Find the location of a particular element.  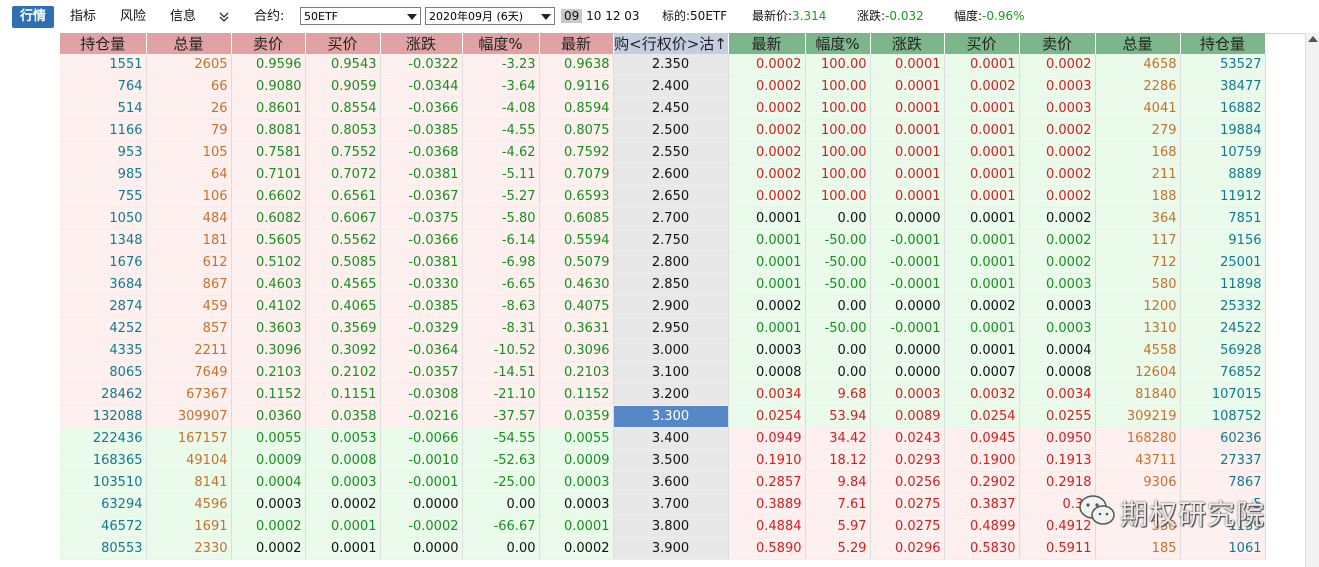

put-cell: 0.4899 is located at coordinates (982, 526).